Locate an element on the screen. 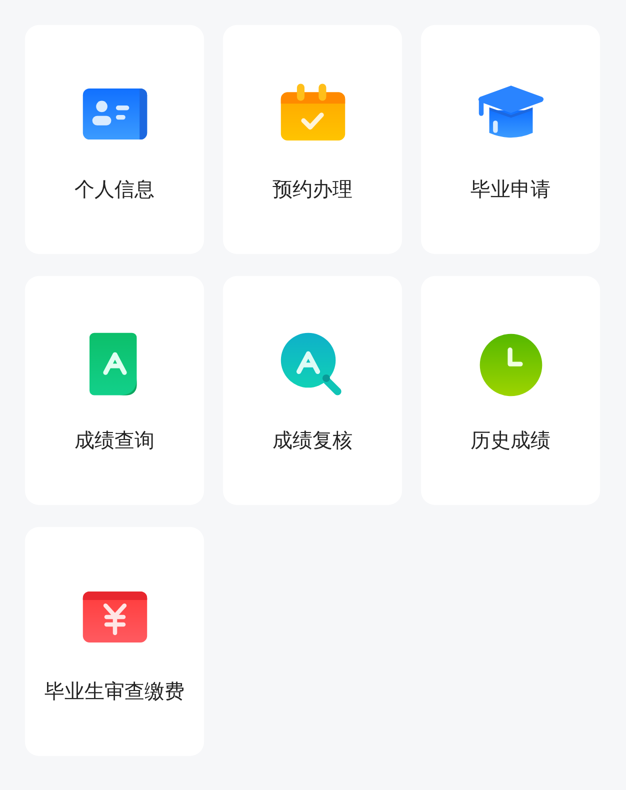  tile-label: 成绩查询 is located at coordinates (114, 440).